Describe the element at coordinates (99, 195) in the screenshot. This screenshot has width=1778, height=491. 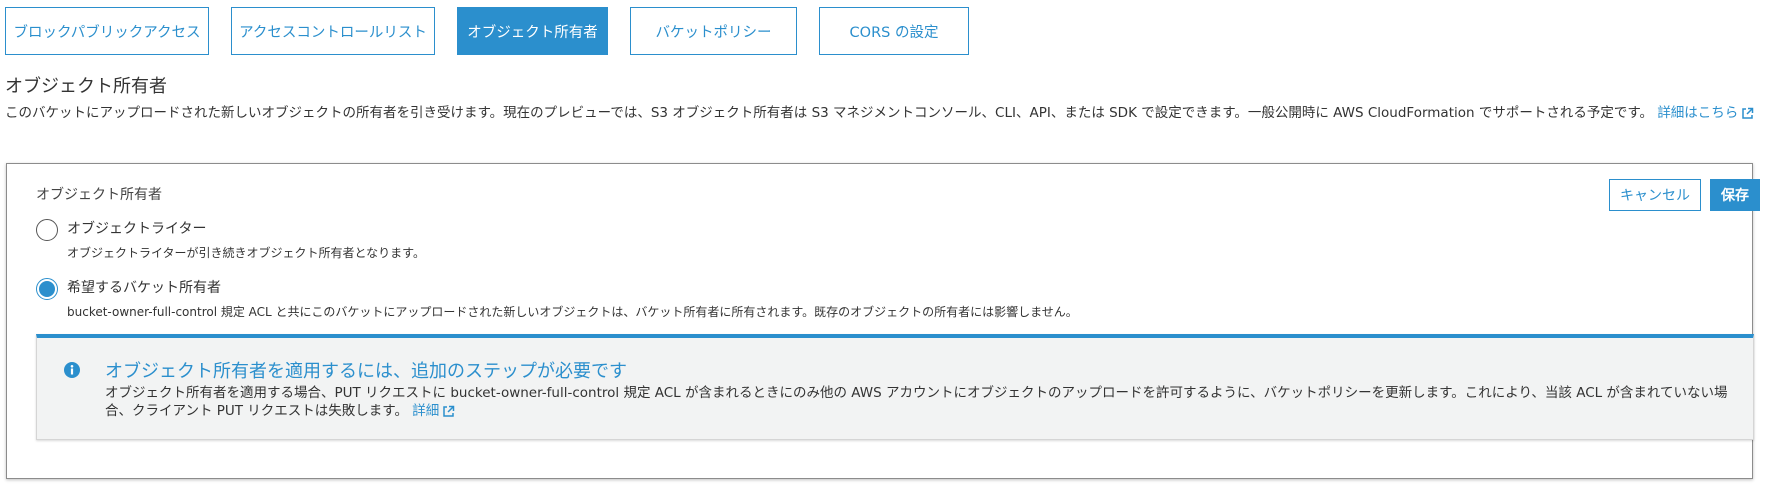
I see `panel-label: オブジェクト所有者` at that location.